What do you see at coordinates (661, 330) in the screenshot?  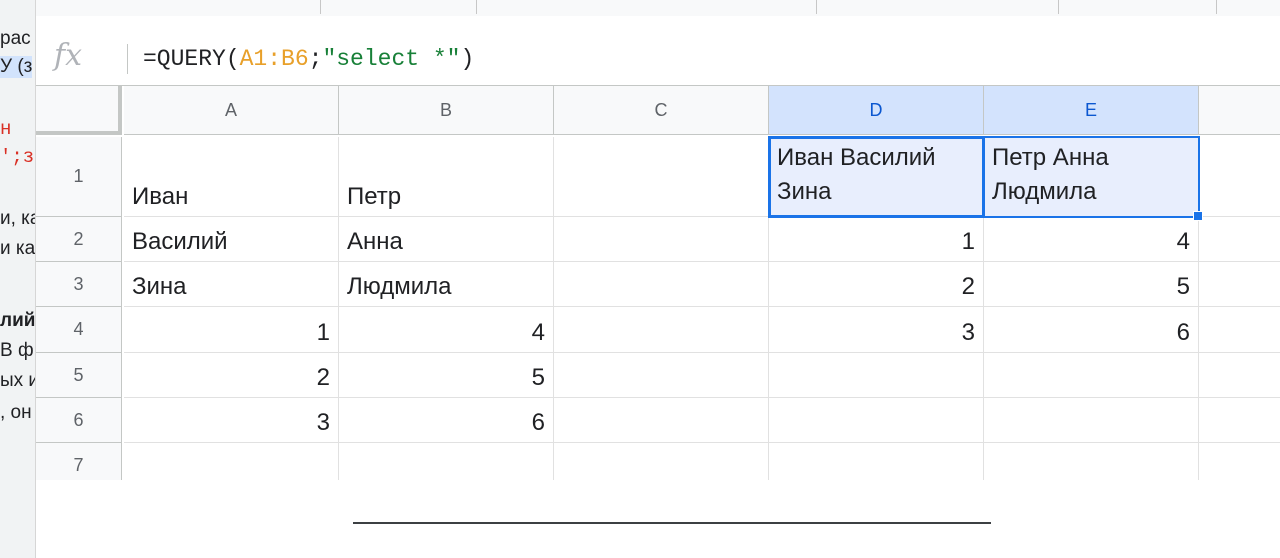 I see `cell-c4` at bounding box center [661, 330].